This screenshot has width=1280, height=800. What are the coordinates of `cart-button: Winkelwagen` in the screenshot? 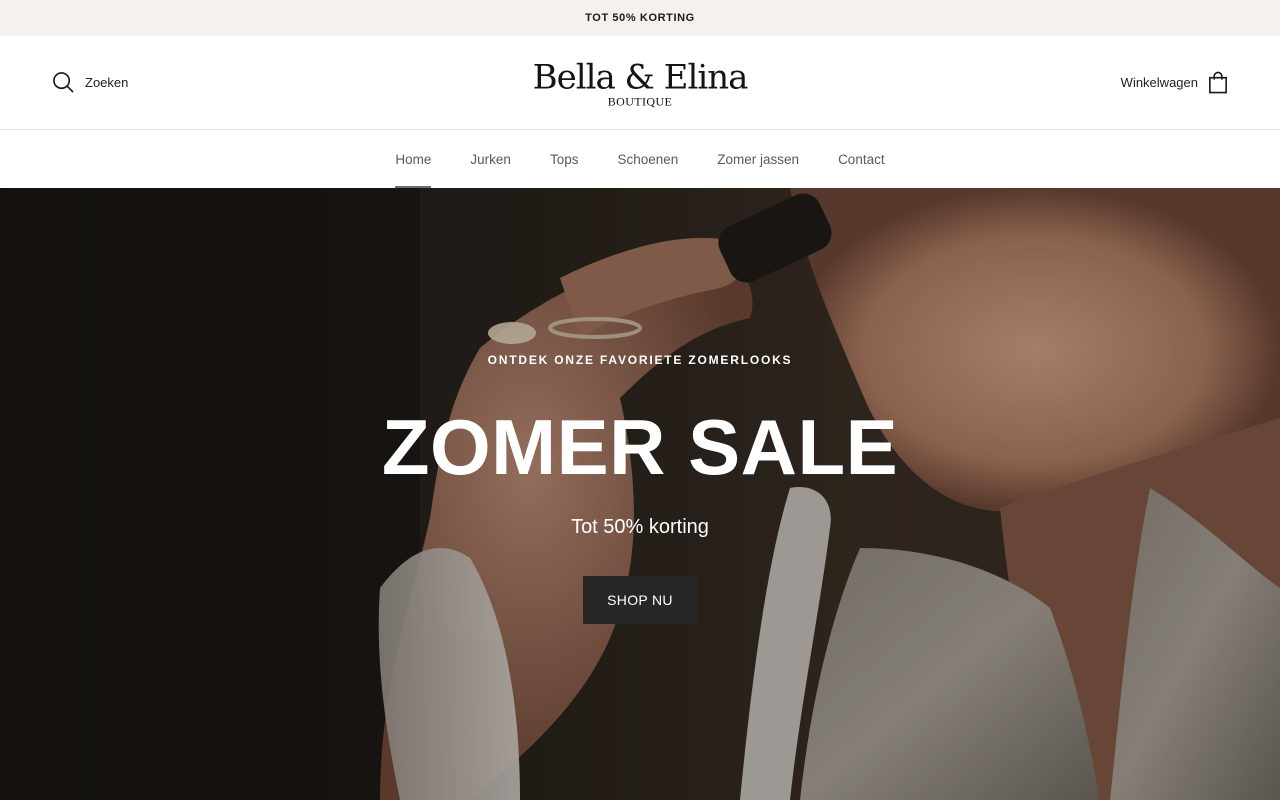 It's located at (1174, 82).